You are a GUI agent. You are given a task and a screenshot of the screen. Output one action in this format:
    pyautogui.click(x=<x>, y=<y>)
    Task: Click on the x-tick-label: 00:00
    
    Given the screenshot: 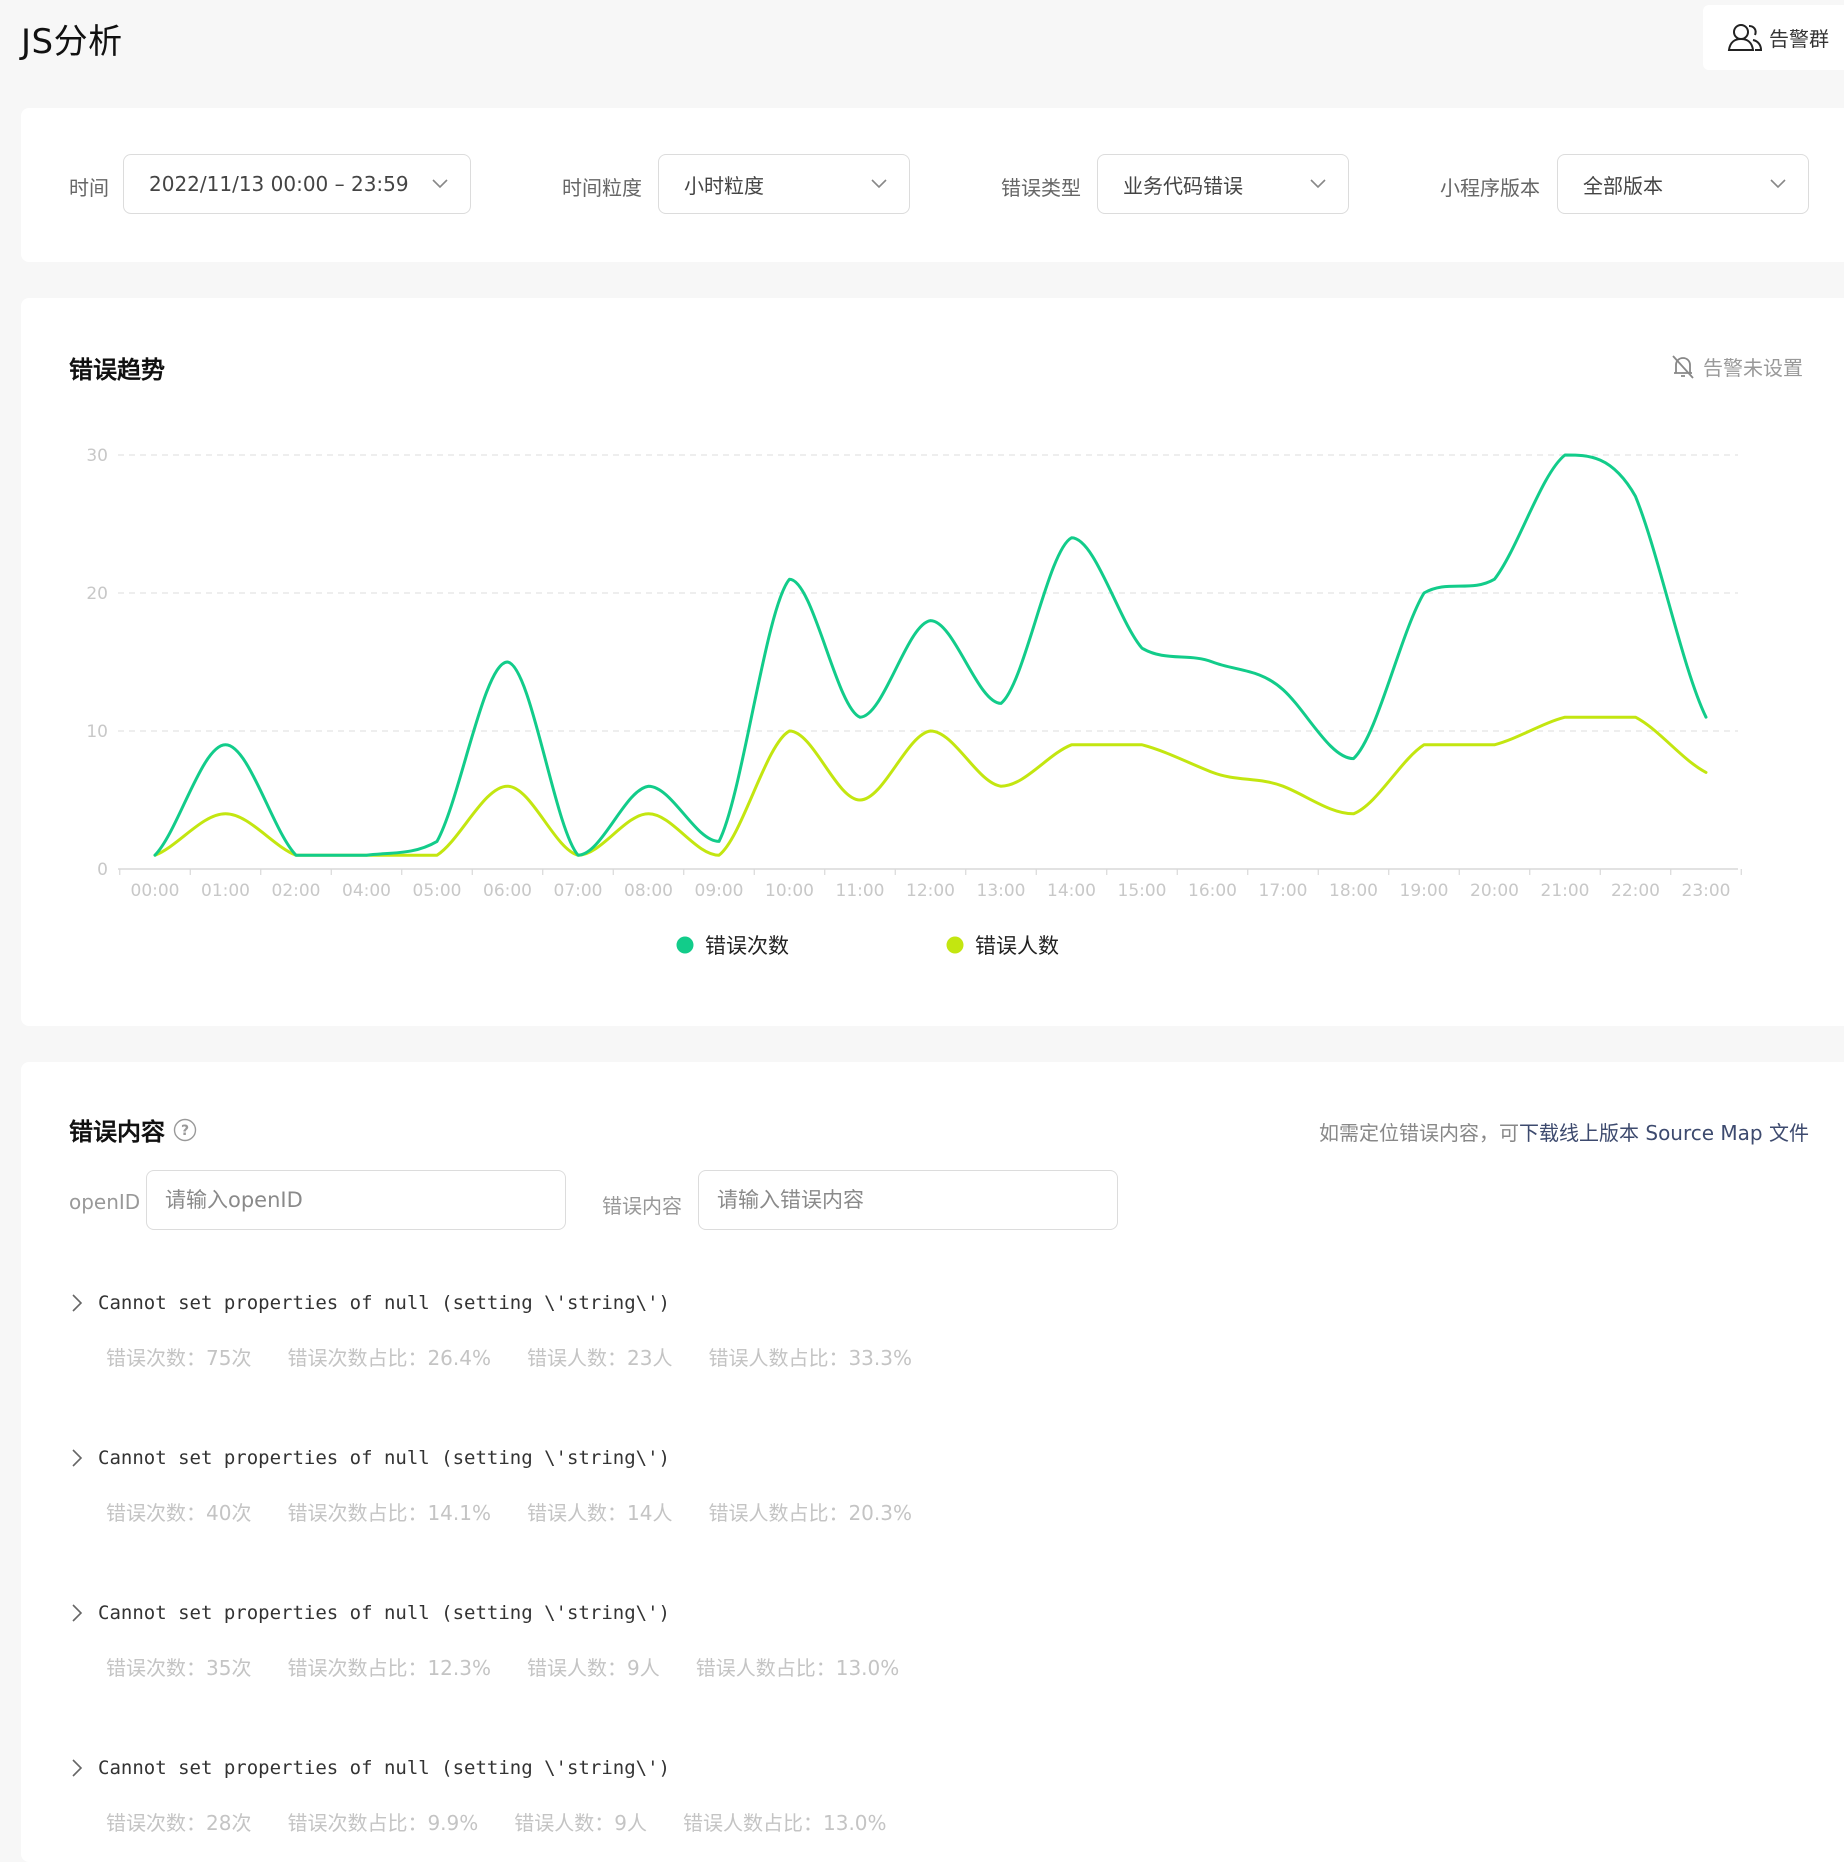 What is the action you would take?
    pyautogui.click(x=155, y=891)
    